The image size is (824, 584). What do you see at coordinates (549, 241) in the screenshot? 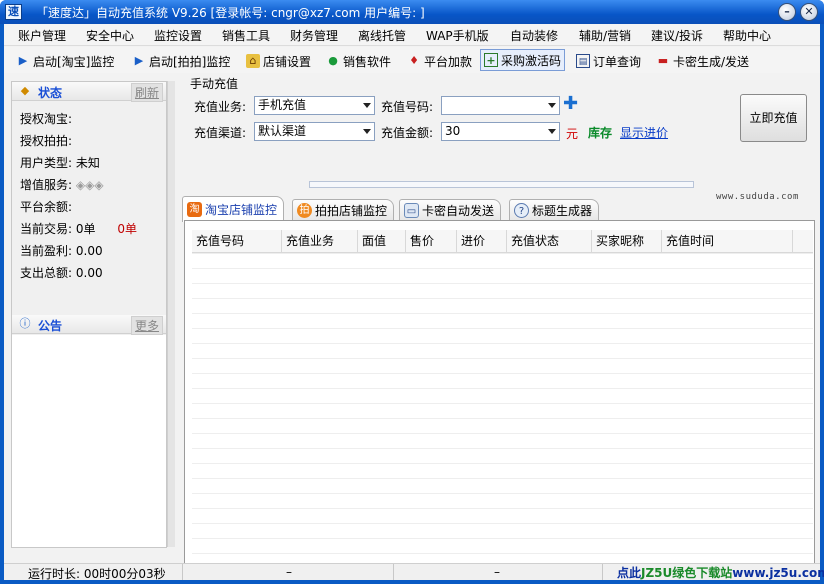
I see `col-status: 充值状态` at bounding box center [549, 241].